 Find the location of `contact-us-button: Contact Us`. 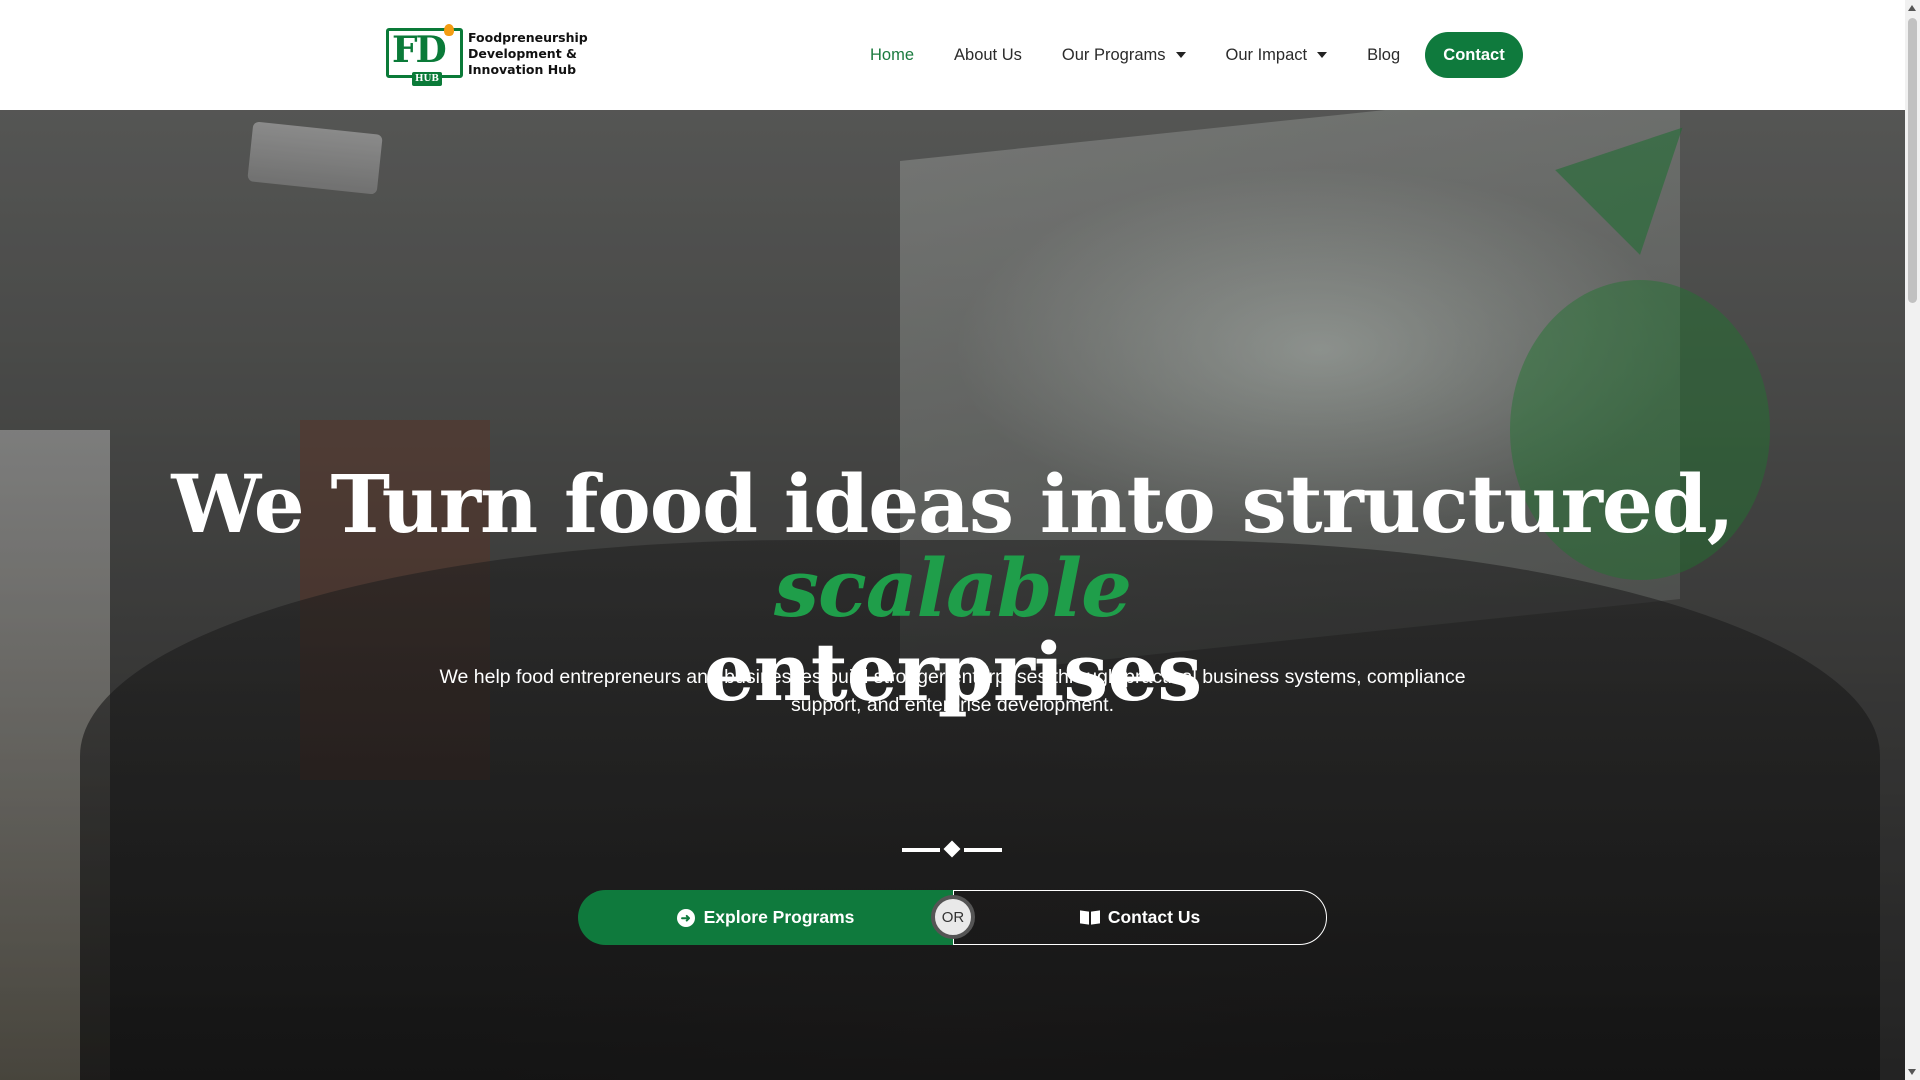

contact-us-button: Contact Us is located at coordinates (1140, 917).